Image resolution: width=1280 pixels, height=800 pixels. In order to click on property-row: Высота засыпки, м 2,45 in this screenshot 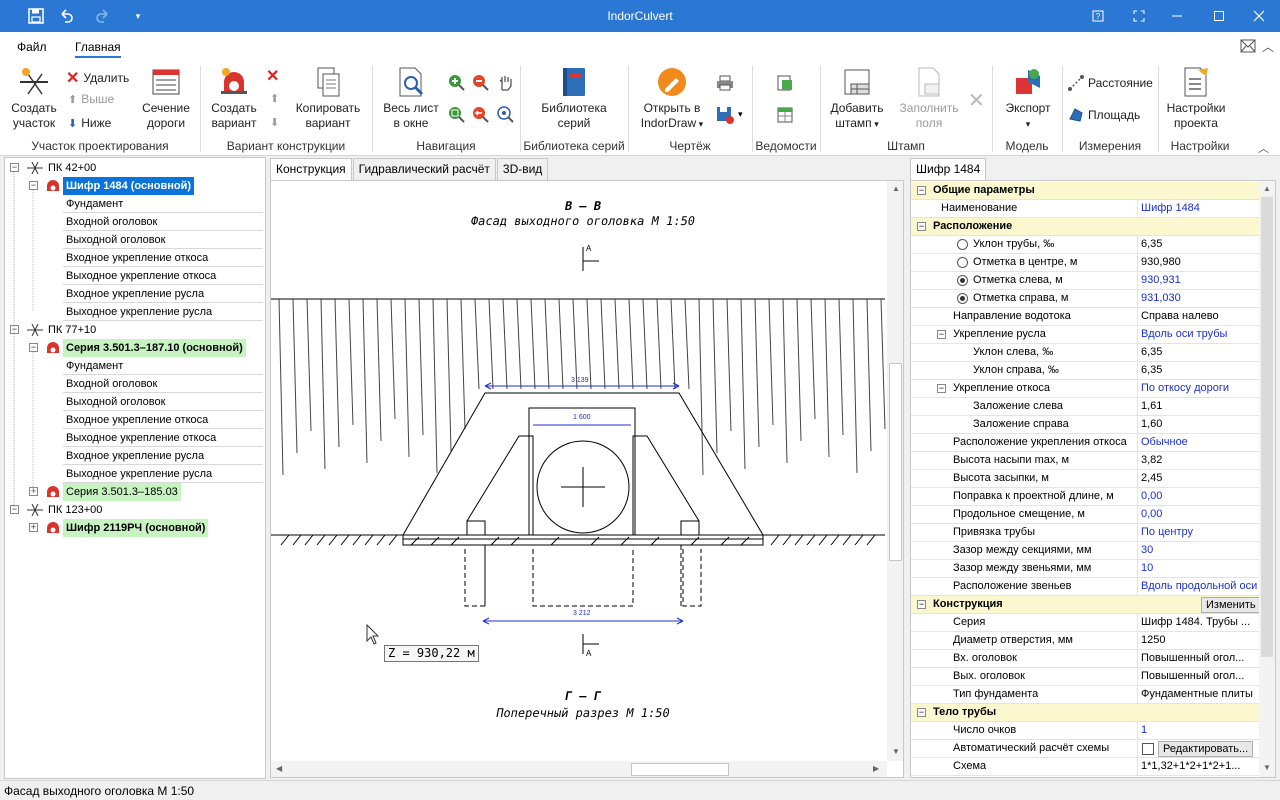, I will do `click(1086, 479)`.